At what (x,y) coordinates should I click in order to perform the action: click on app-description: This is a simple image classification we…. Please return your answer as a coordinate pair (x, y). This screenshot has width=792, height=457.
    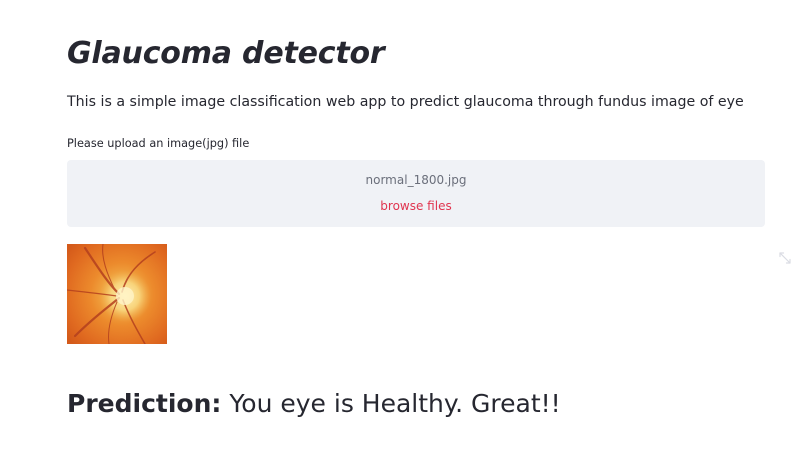
    Looking at the image, I should click on (405, 102).